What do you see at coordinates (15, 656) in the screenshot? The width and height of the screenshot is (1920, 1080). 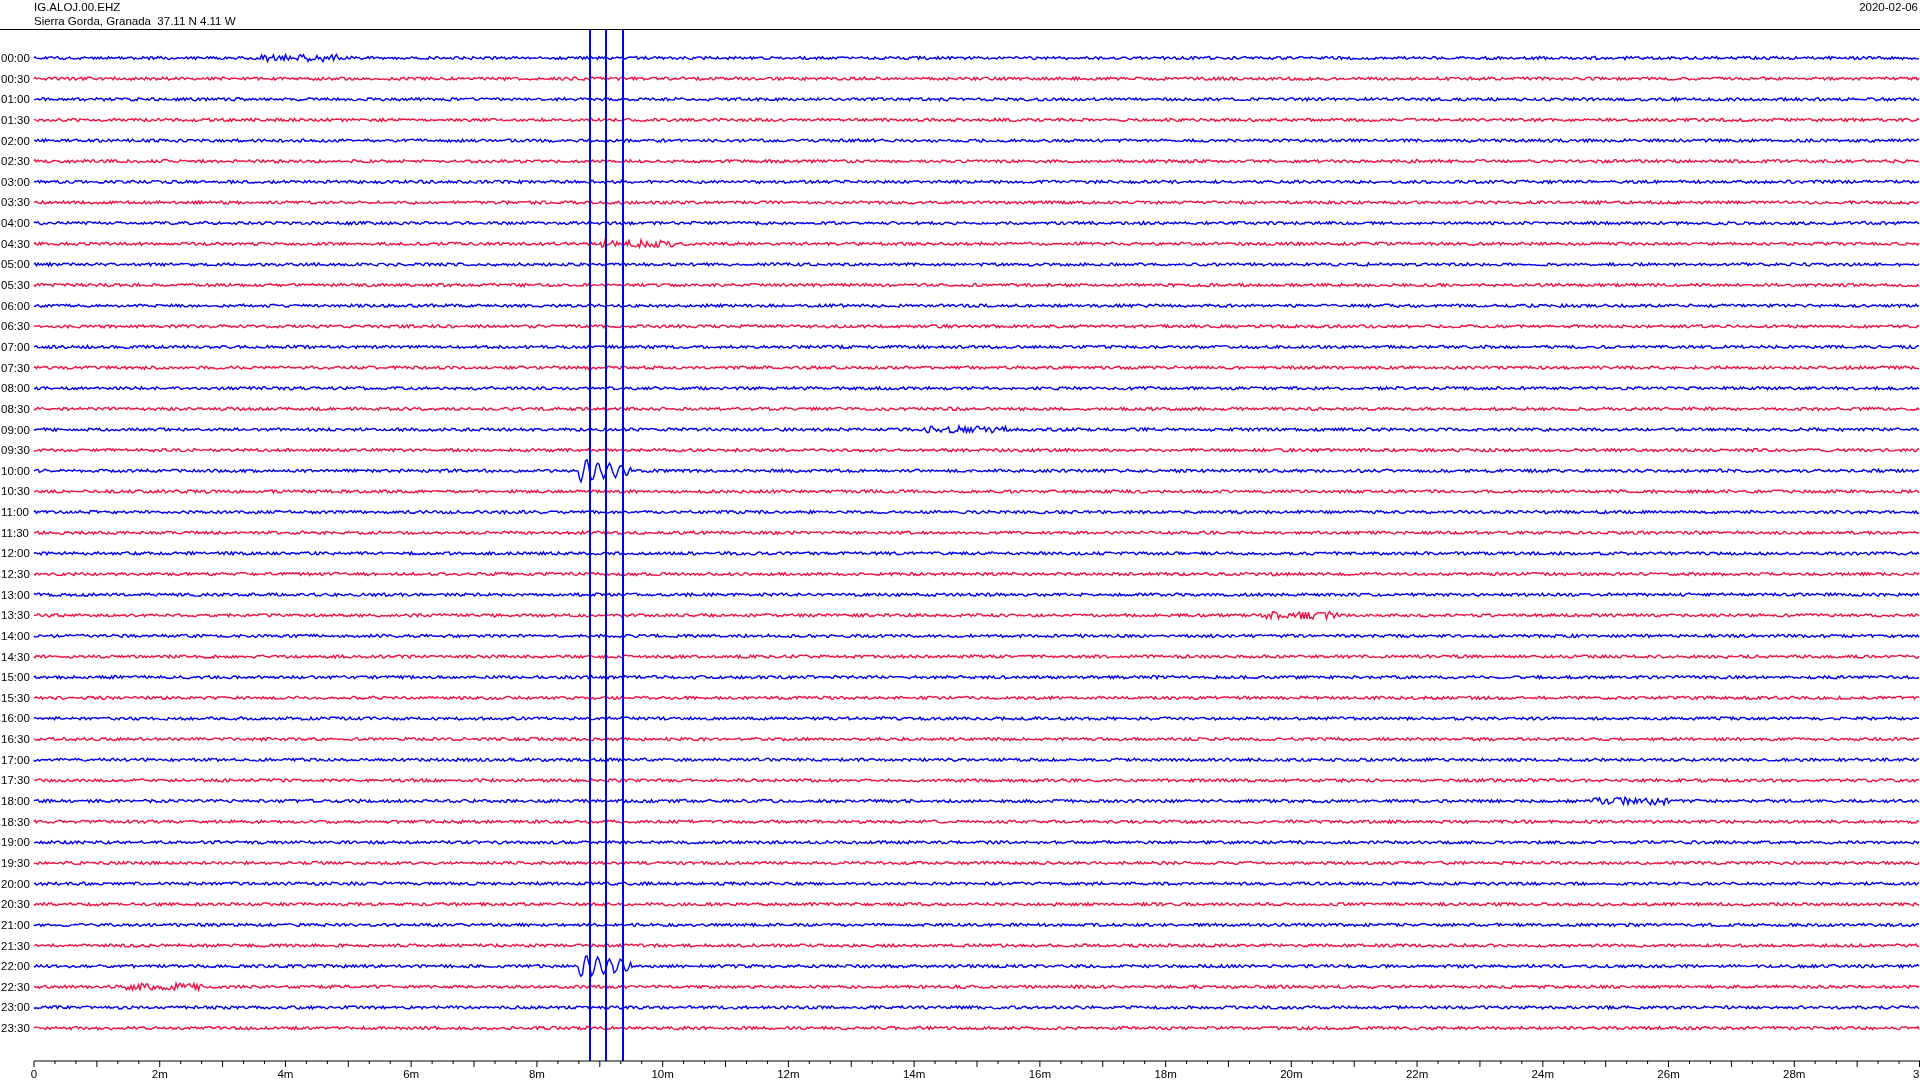 I see `row-time-label: 14:30` at bounding box center [15, 656].